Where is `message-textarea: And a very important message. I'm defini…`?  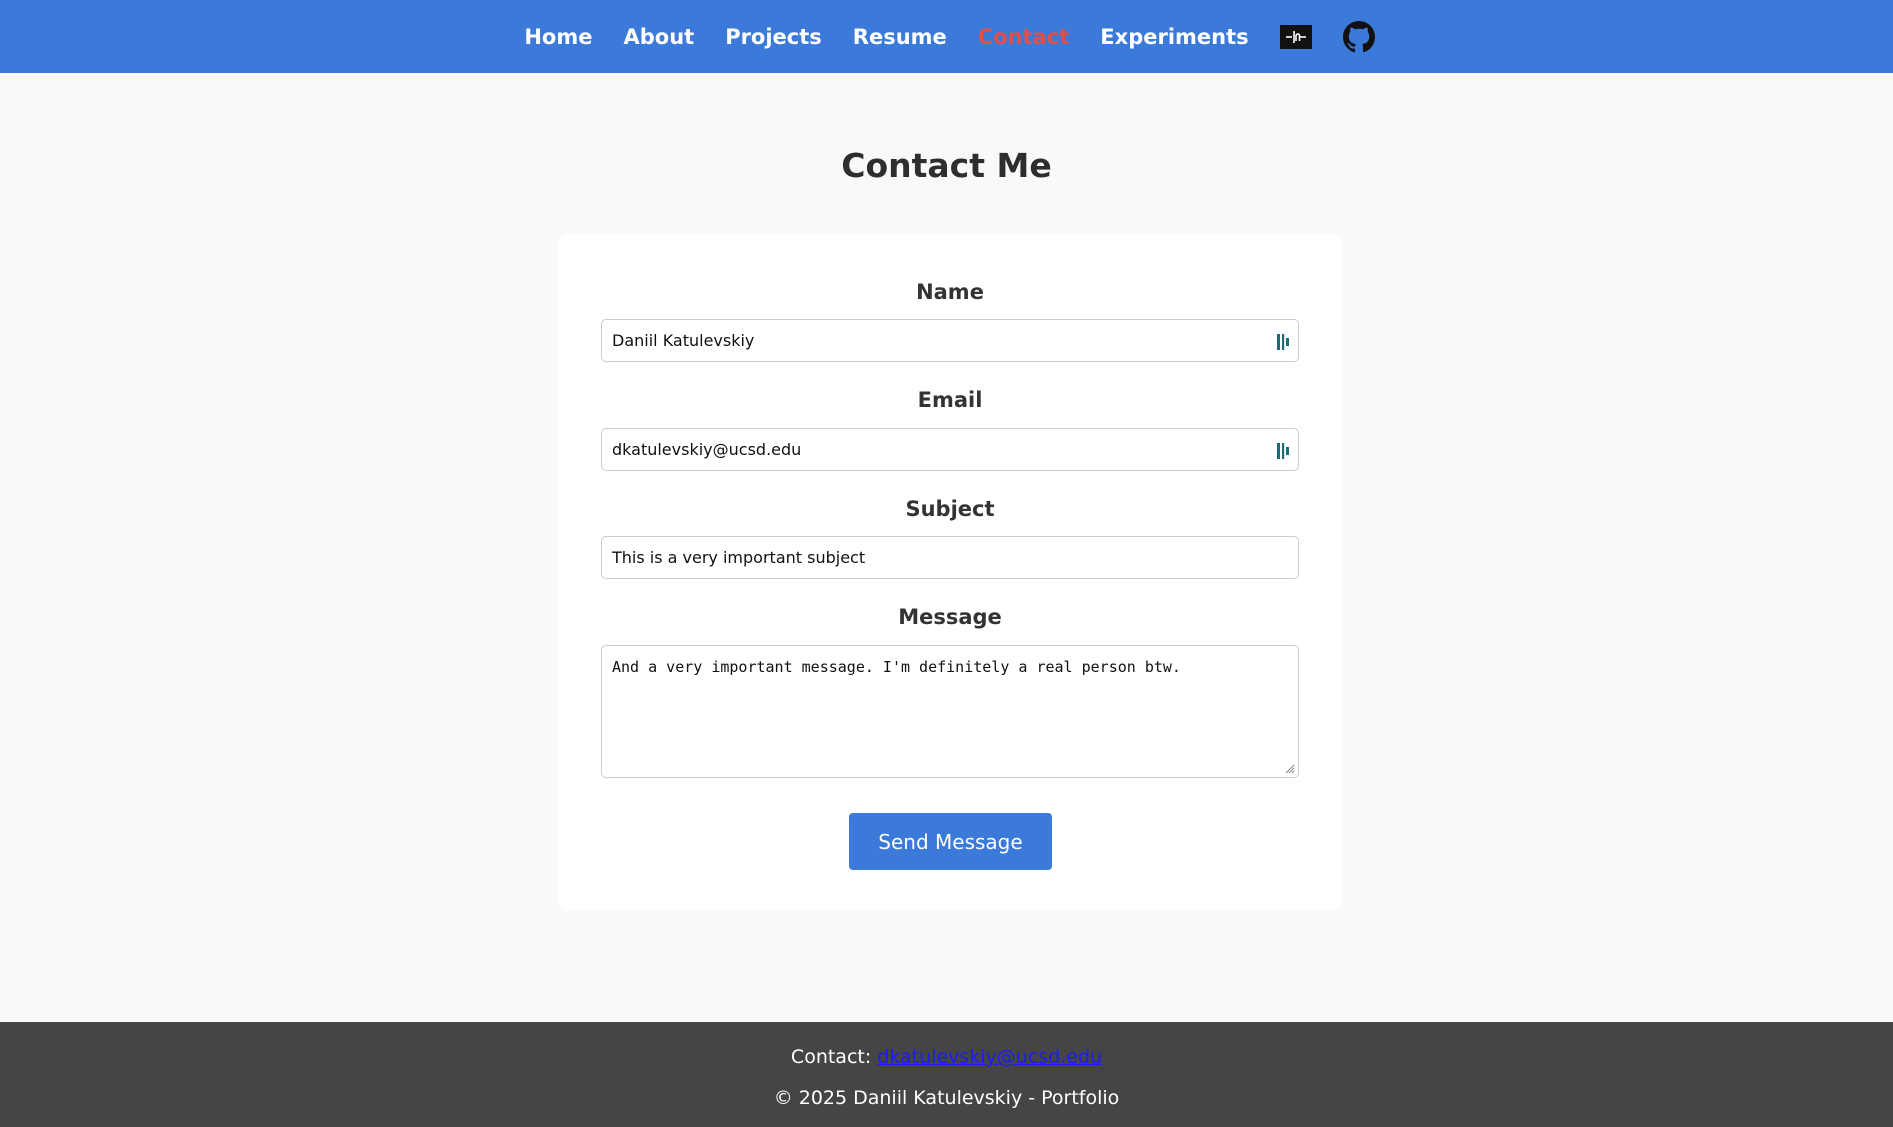
message-textarea: And a very important message. I'm defini… is located at coordinates (950, 711).